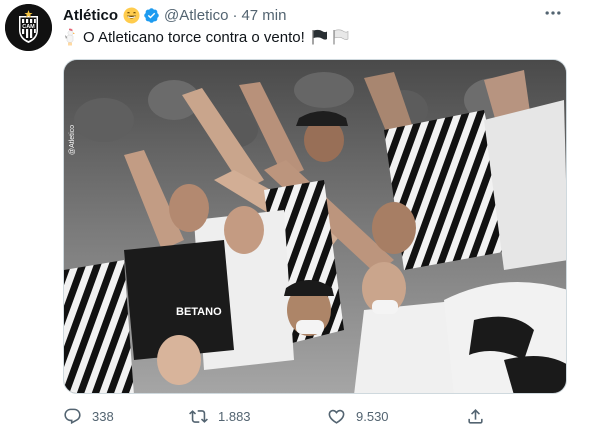 This screenshot has height=437, width=590. I want to click on share-button, so click(480, 416).